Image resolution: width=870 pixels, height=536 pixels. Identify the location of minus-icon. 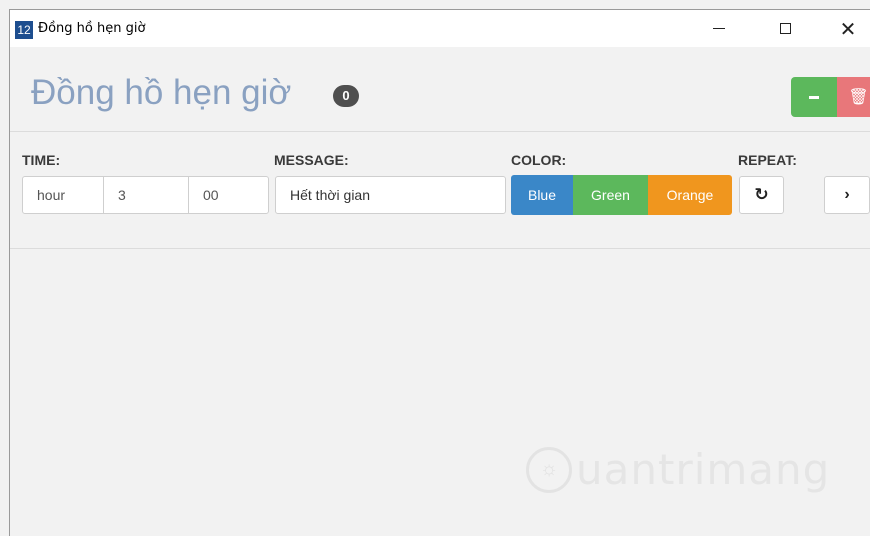
(814, 97).